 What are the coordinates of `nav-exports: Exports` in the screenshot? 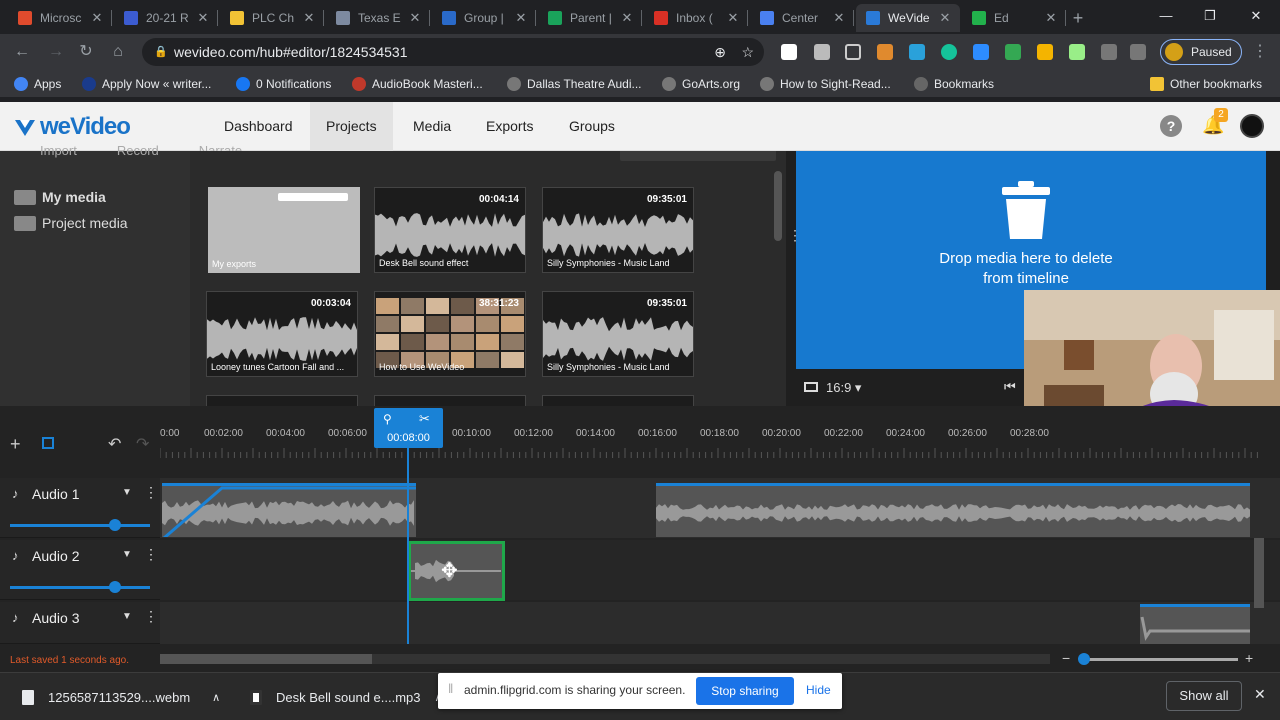 It's located at (509, 126).